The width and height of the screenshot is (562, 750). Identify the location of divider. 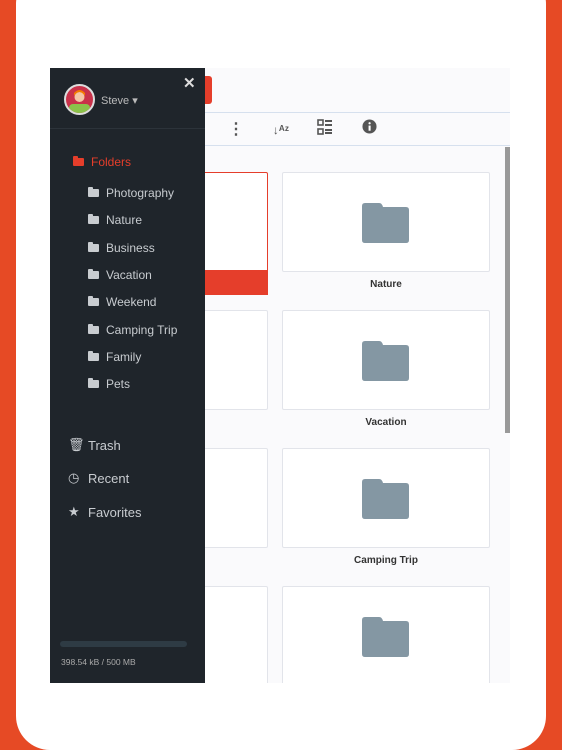
(127, 128).